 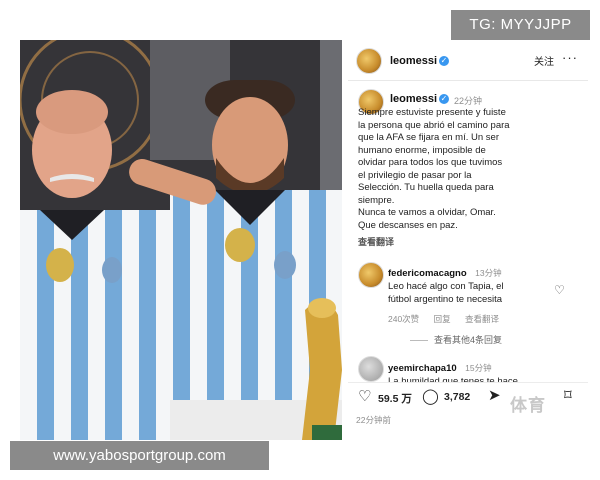 I want to click on comment-time: 13分钟, so click(x=488, y=273).